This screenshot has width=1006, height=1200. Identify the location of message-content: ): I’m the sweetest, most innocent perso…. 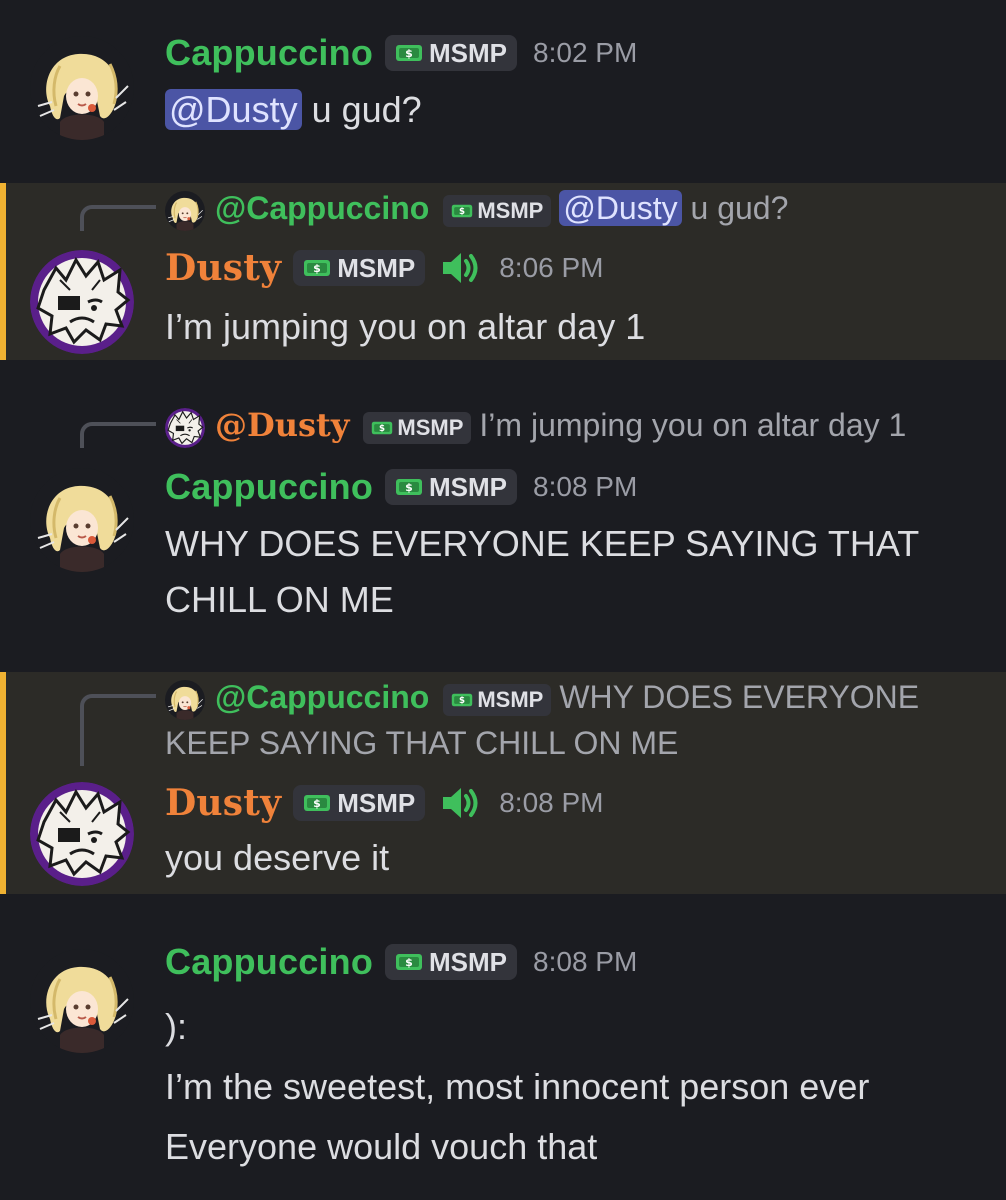
(565, 1087).